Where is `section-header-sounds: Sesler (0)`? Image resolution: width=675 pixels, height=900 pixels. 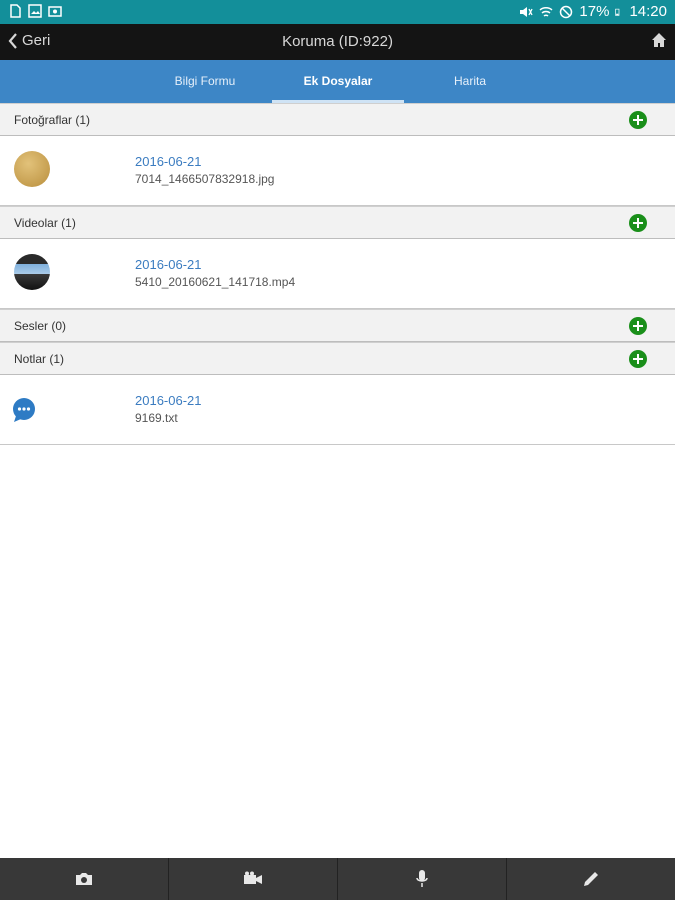 section-header-sounds: Sesler (0) is located at coordinates (337, 325).